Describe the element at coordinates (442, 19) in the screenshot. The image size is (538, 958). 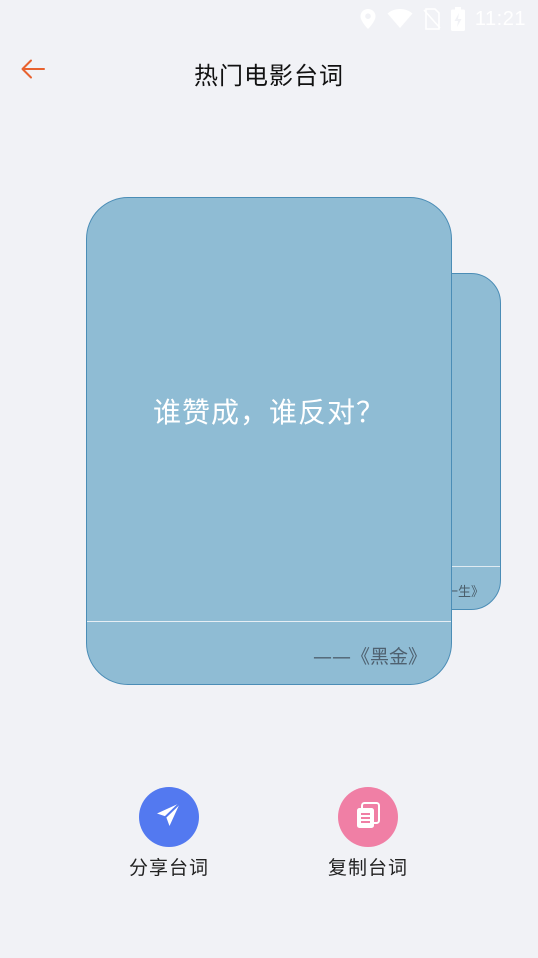
I see `status-icons: 11:21` at that location.